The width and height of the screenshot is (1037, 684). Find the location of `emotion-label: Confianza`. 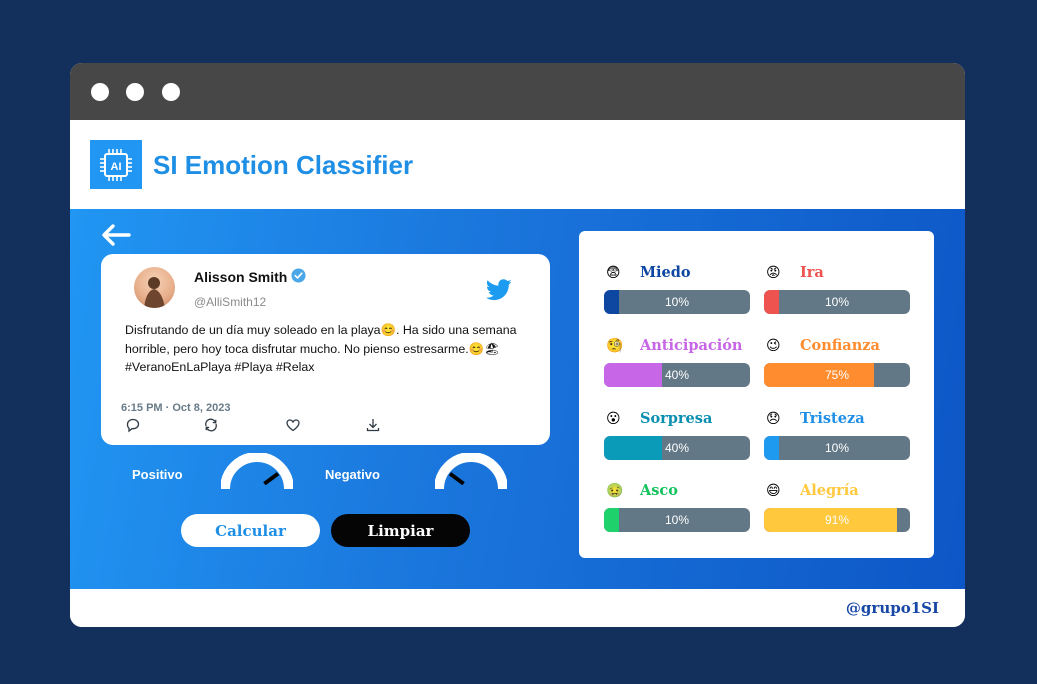

emotion-label: Confianza is located at coordinates (840, 345).